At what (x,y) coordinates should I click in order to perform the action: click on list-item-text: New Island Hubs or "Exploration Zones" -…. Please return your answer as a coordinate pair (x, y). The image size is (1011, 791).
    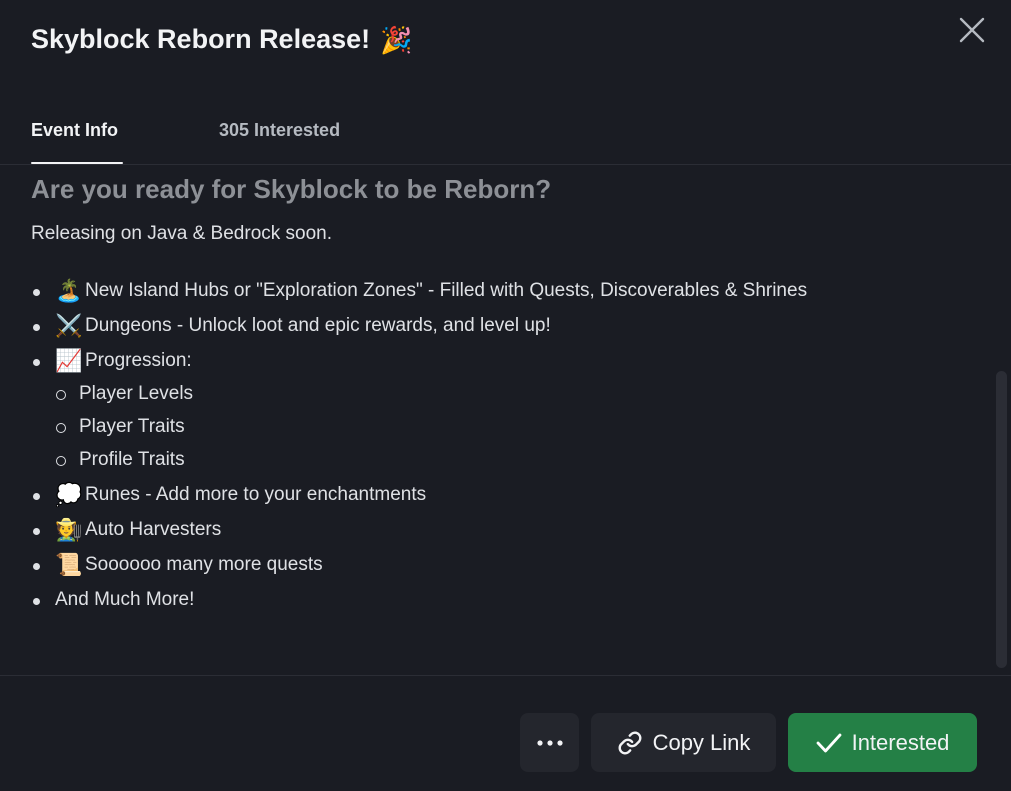
    Looking at the image, I should click on (446, 290).